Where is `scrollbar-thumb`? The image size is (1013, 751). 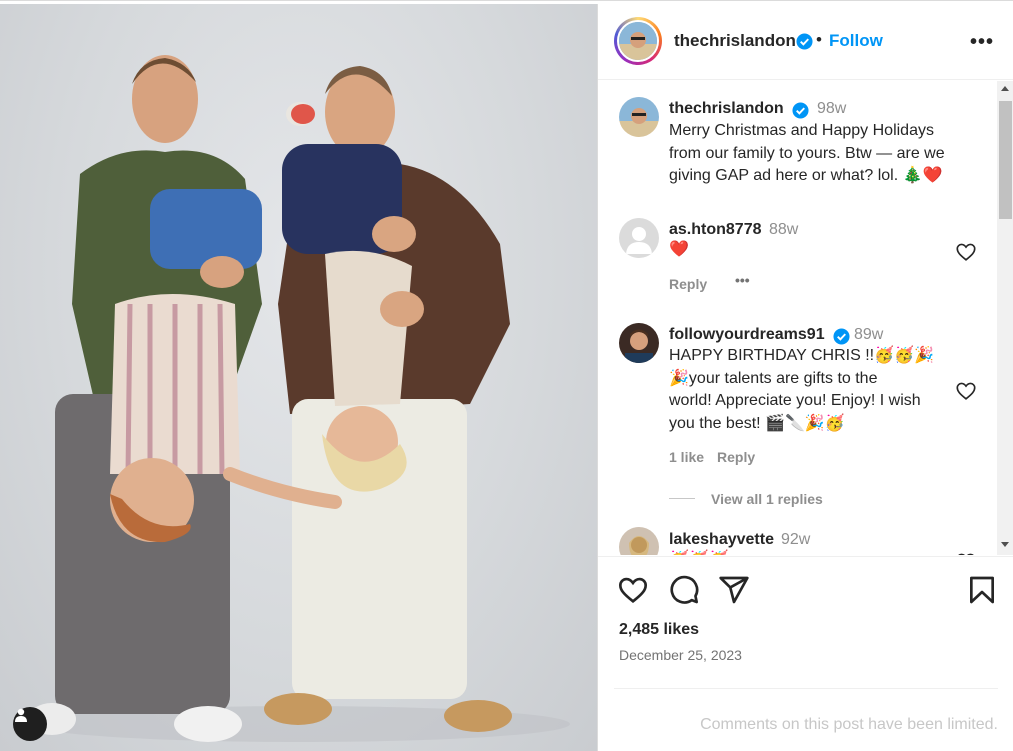
scrollbar-thumb is located at coordinates (1005, 160).